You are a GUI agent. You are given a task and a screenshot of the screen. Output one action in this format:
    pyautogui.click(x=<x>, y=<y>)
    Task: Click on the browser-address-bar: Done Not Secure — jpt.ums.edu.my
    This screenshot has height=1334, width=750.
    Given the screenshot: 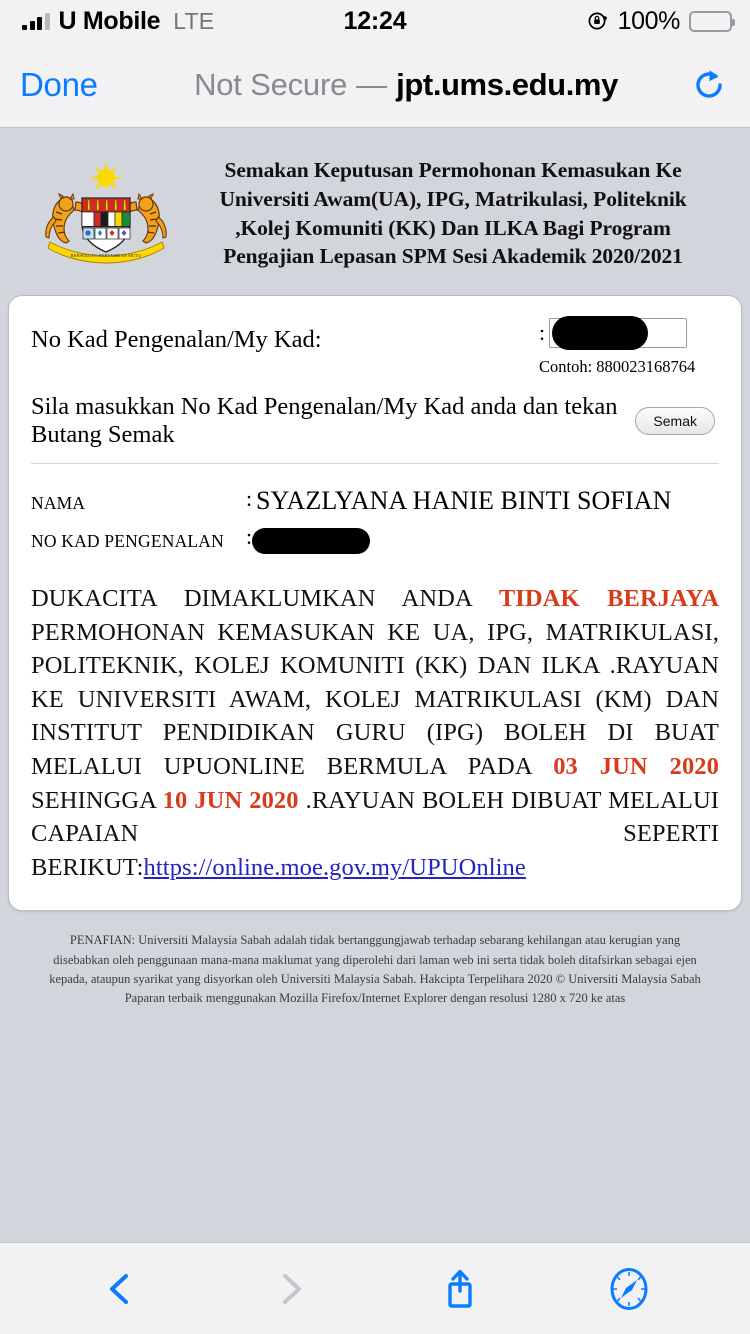 What is the action you would take?
    pyautogui.click(x=375, y=85)
    